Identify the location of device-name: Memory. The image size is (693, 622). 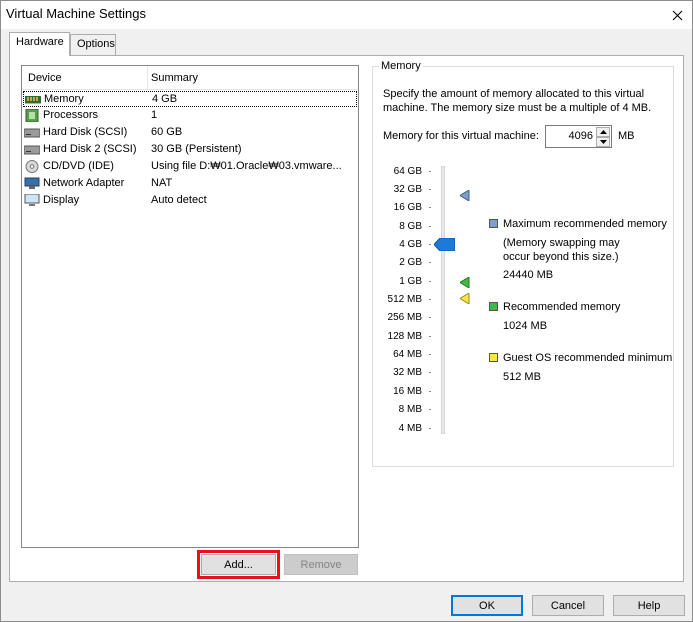
(64, 99).